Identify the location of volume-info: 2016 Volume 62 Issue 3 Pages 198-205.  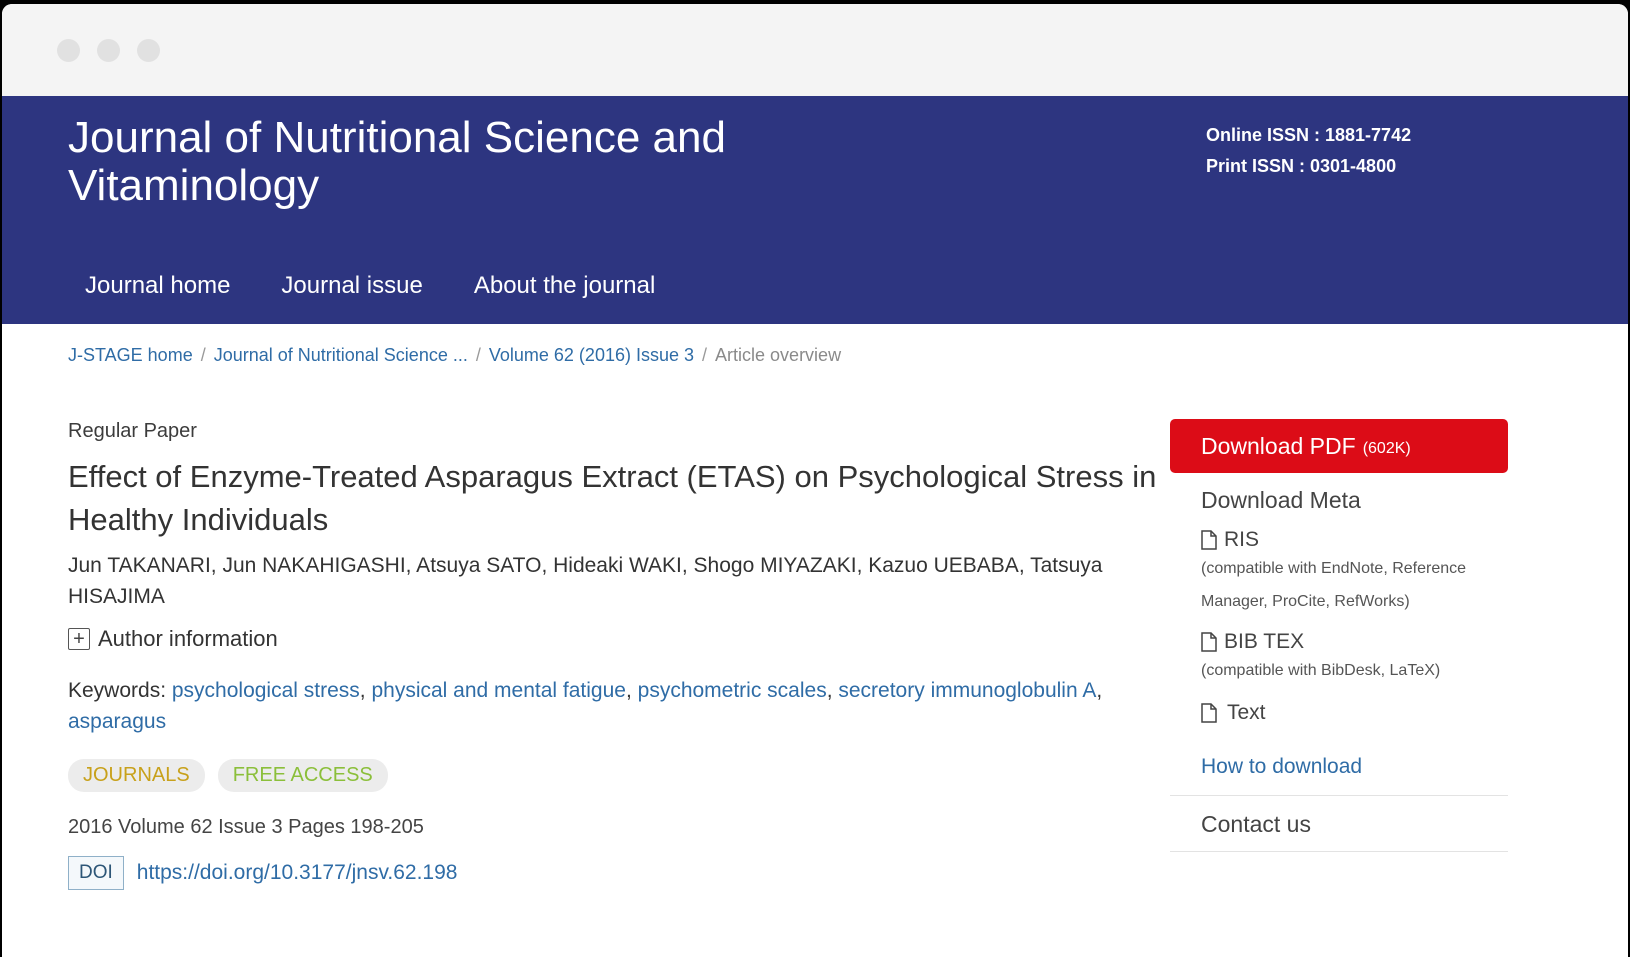
(246, 827).